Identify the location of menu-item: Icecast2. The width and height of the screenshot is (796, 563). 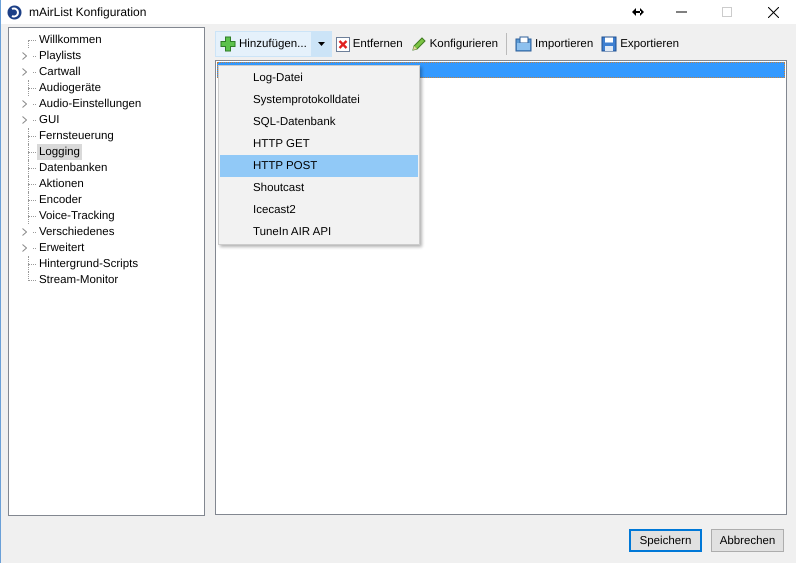
(319, 210).